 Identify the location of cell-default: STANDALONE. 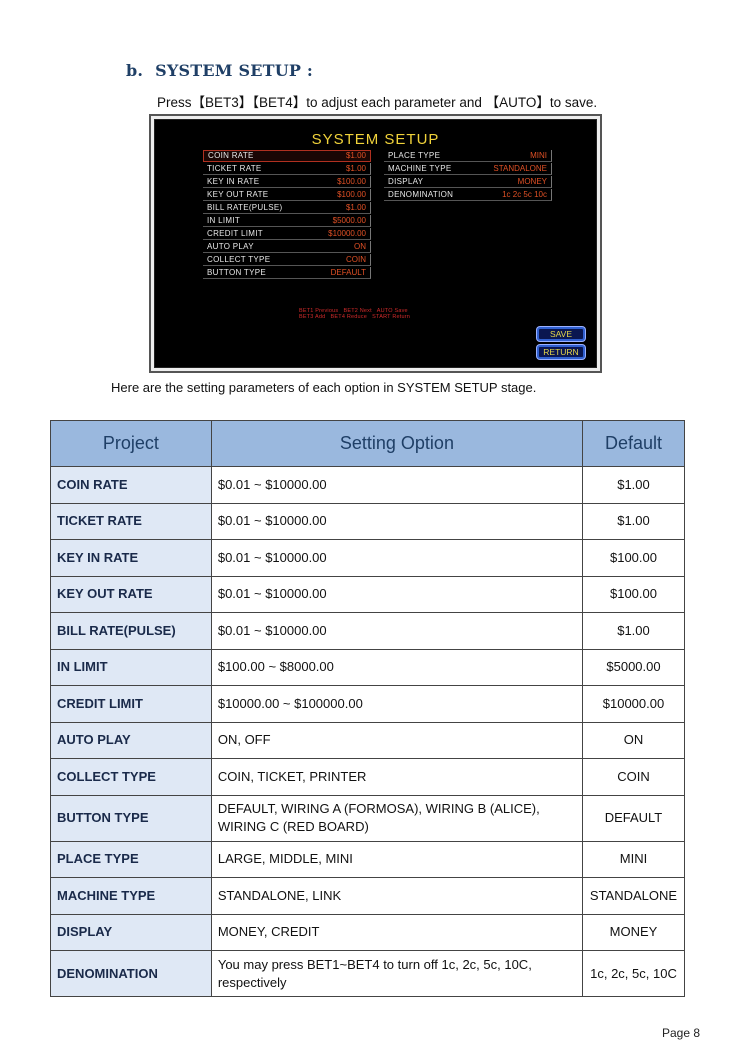
(633, 896).